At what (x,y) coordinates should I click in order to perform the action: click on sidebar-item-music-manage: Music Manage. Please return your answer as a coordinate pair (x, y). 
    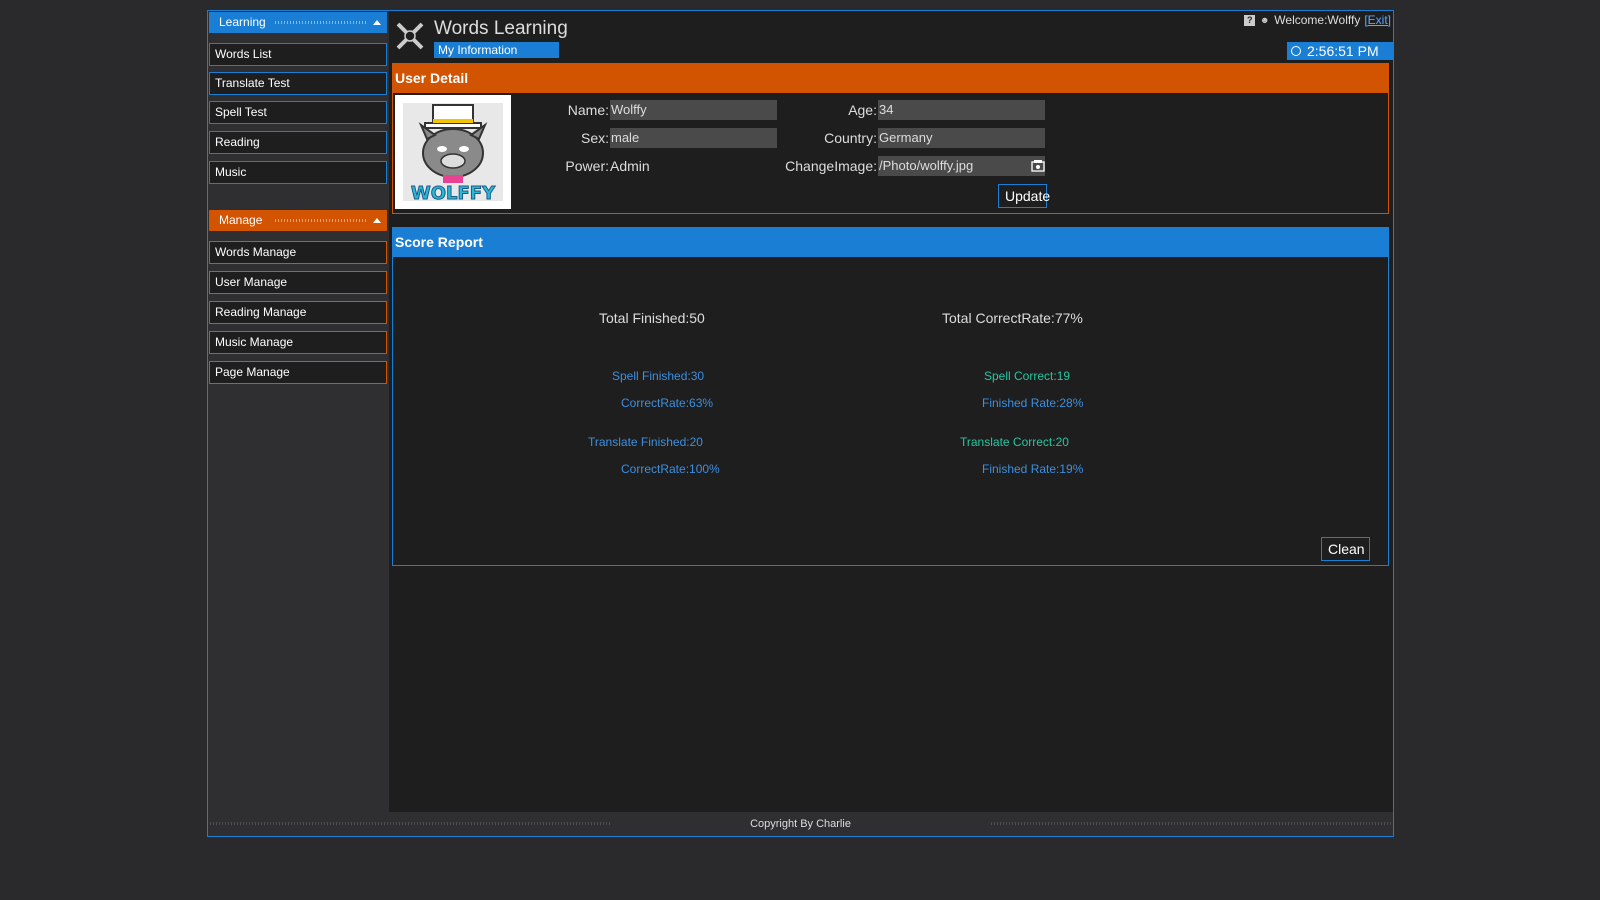
    Looking at the image, I should click on (298, 342).